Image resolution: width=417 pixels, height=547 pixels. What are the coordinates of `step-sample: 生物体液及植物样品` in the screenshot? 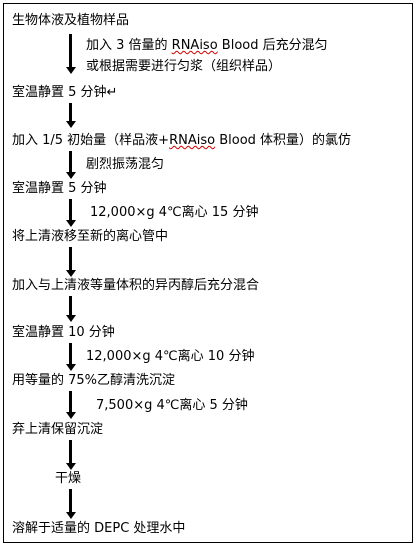 It's located at (71, 20).